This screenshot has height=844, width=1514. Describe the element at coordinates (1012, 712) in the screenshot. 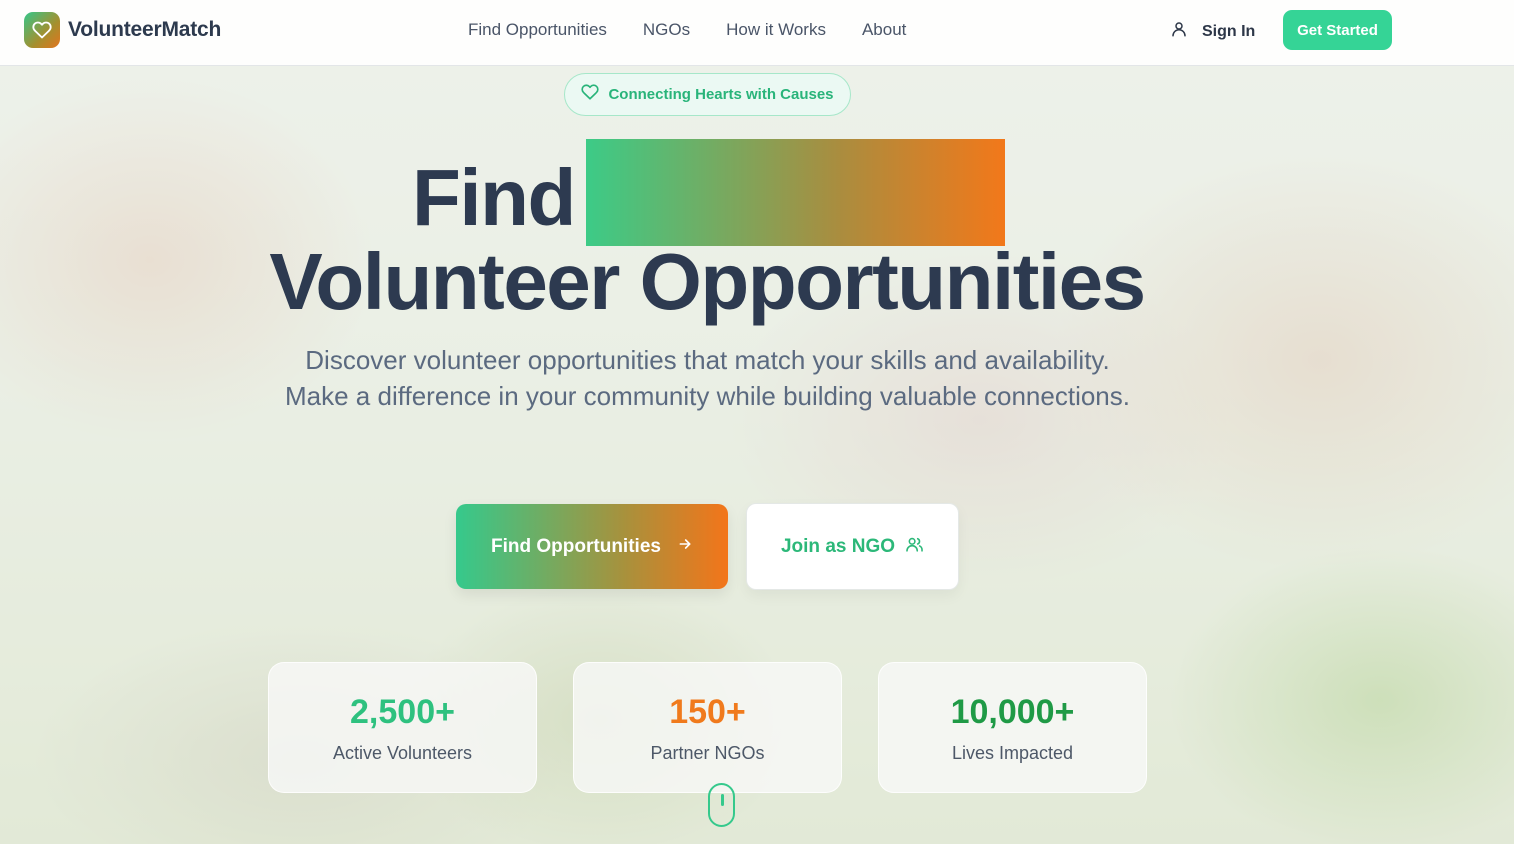

I see `stat-value: 10,000+` at that location.